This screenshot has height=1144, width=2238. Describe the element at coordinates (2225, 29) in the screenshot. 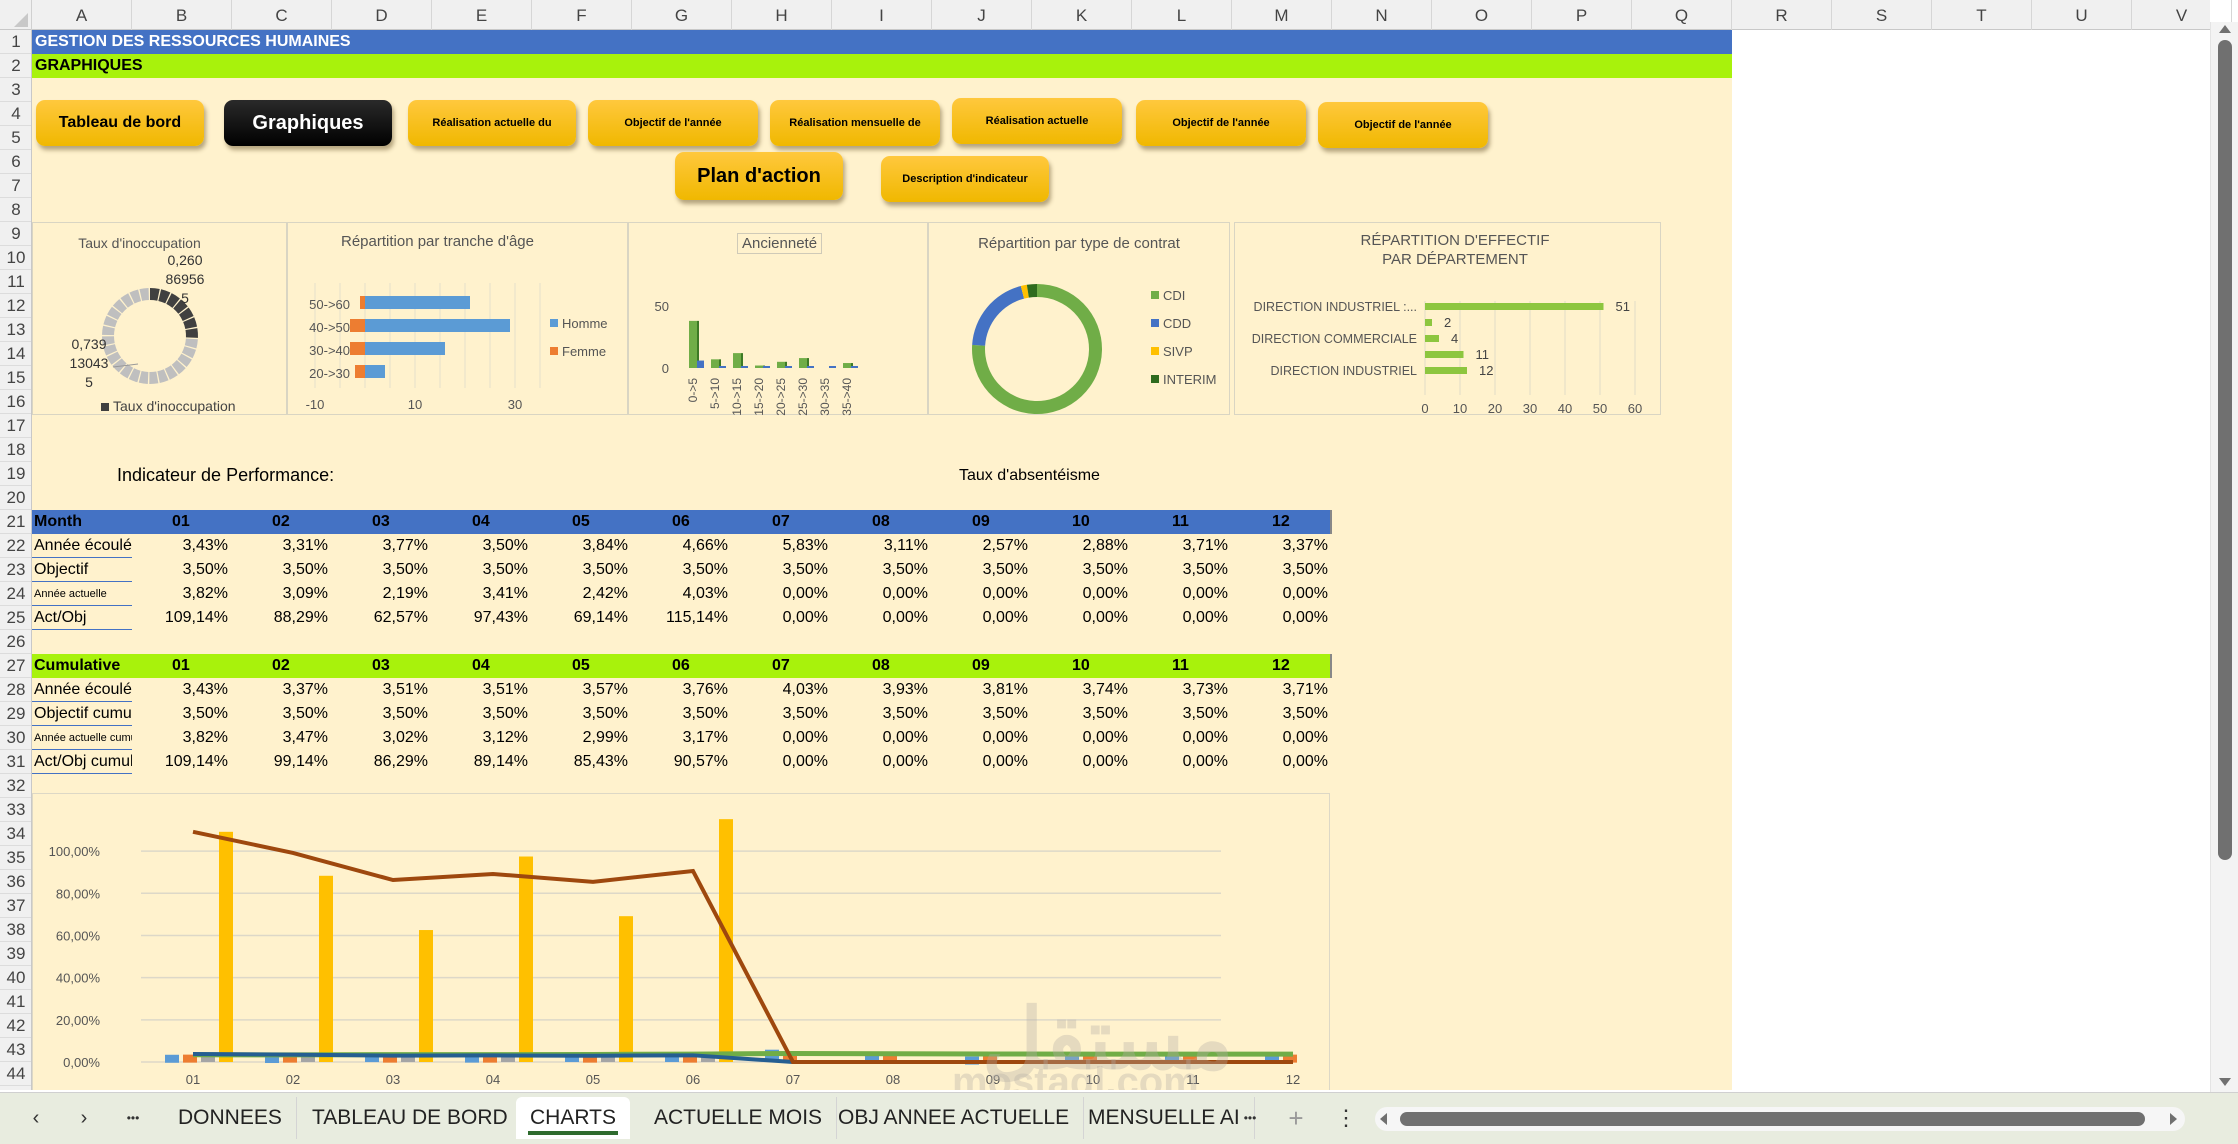

I see `scroll-up-arrow-icon` at that location.